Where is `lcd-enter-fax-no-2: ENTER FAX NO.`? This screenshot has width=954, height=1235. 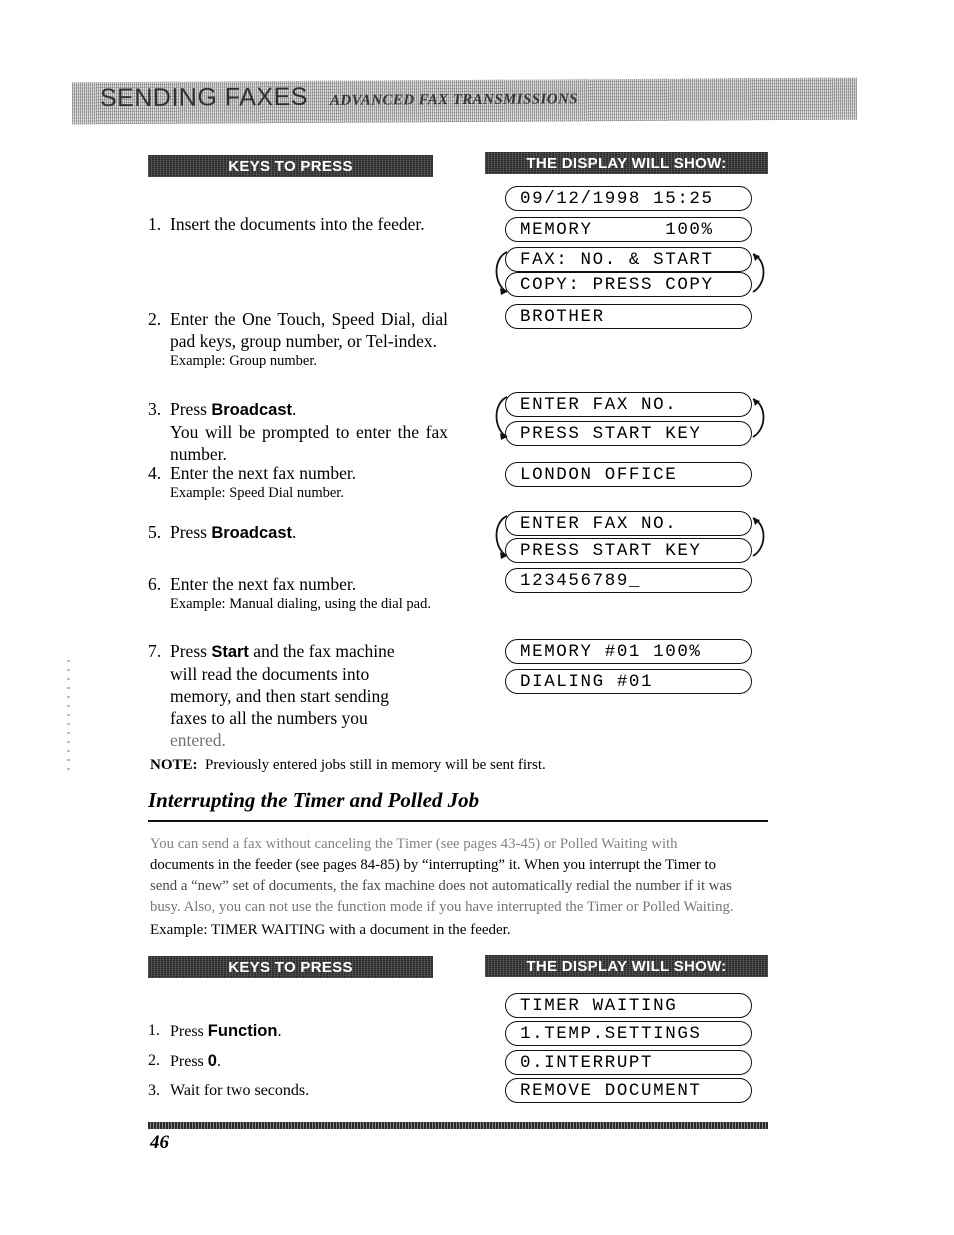 lcd-enter-fax-no-2: ENTER FAX NO. is located at coordinates (628, 523).